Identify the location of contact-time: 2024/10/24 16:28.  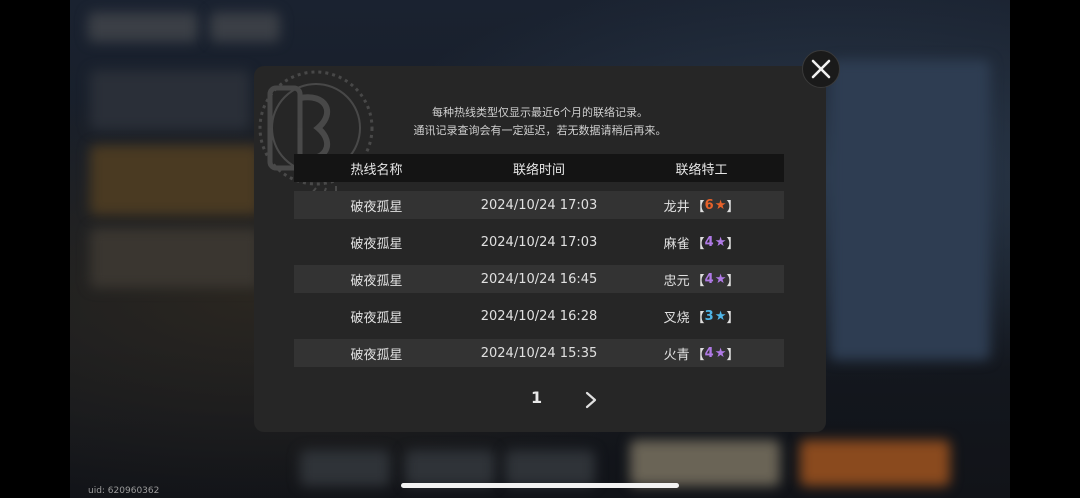
(539, 316).